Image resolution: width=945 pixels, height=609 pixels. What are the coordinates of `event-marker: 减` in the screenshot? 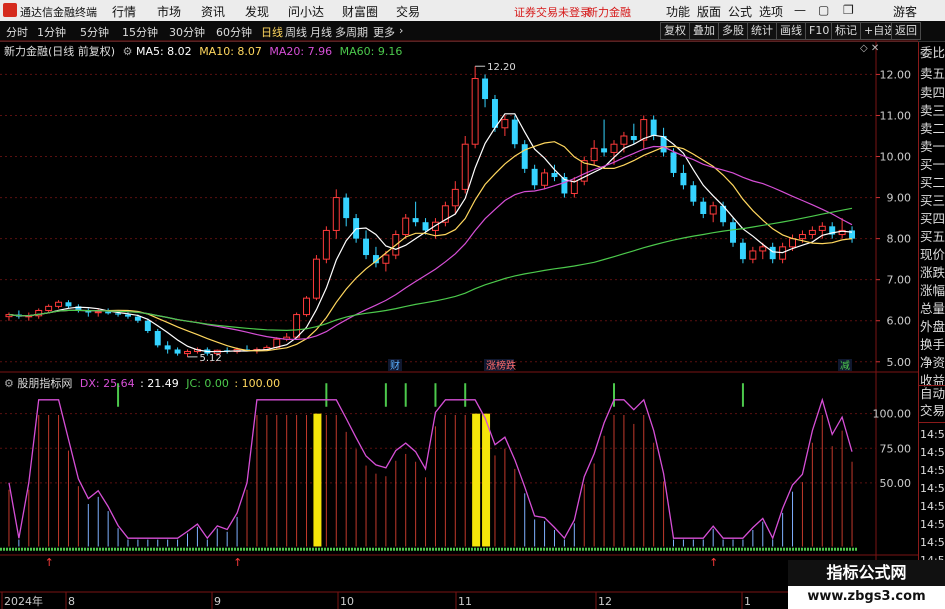 It's located at (845, 366).